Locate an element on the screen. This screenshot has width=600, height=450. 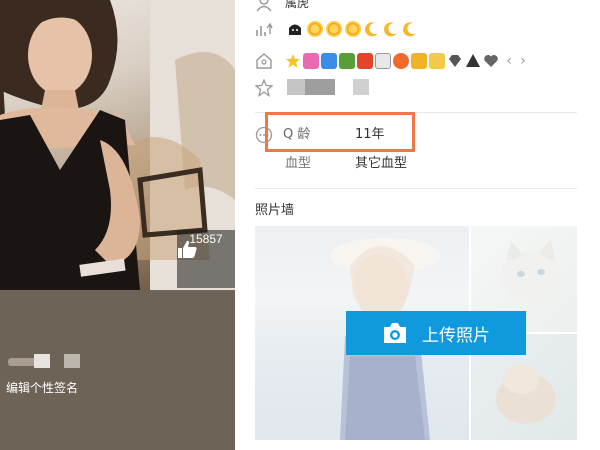
qage-value: 11年 is located at coordinates (370, 134).